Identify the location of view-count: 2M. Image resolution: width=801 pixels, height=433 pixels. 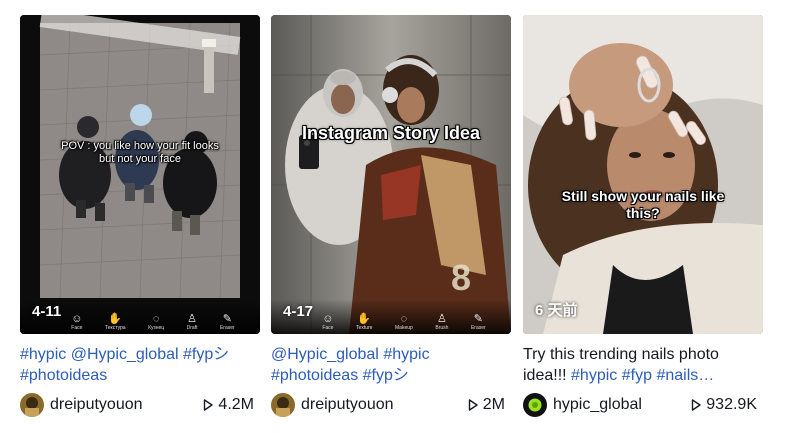
(486, 405).